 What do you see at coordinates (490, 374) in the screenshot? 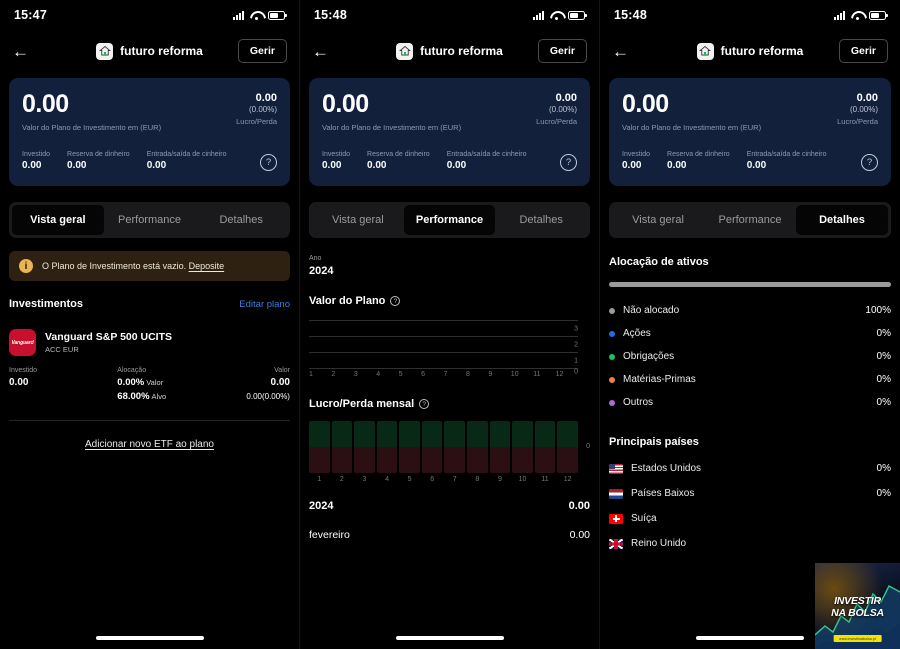
I see `x-tick-label: 9` at bounding box center [490, 374].